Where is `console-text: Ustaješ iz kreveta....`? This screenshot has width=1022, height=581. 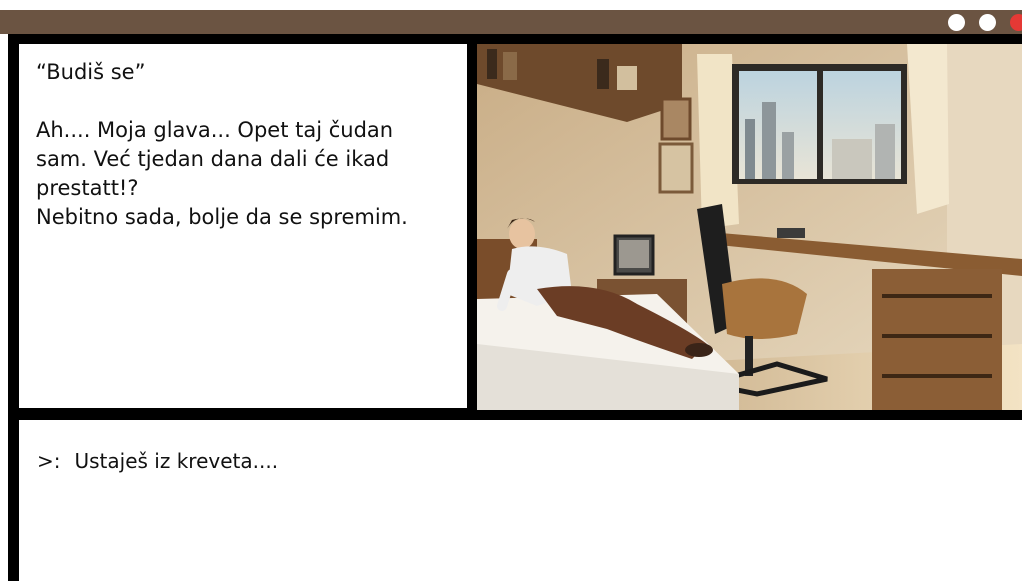
console-text: Ustaješ iz kreveta.... is located at coordinates (176, 461).